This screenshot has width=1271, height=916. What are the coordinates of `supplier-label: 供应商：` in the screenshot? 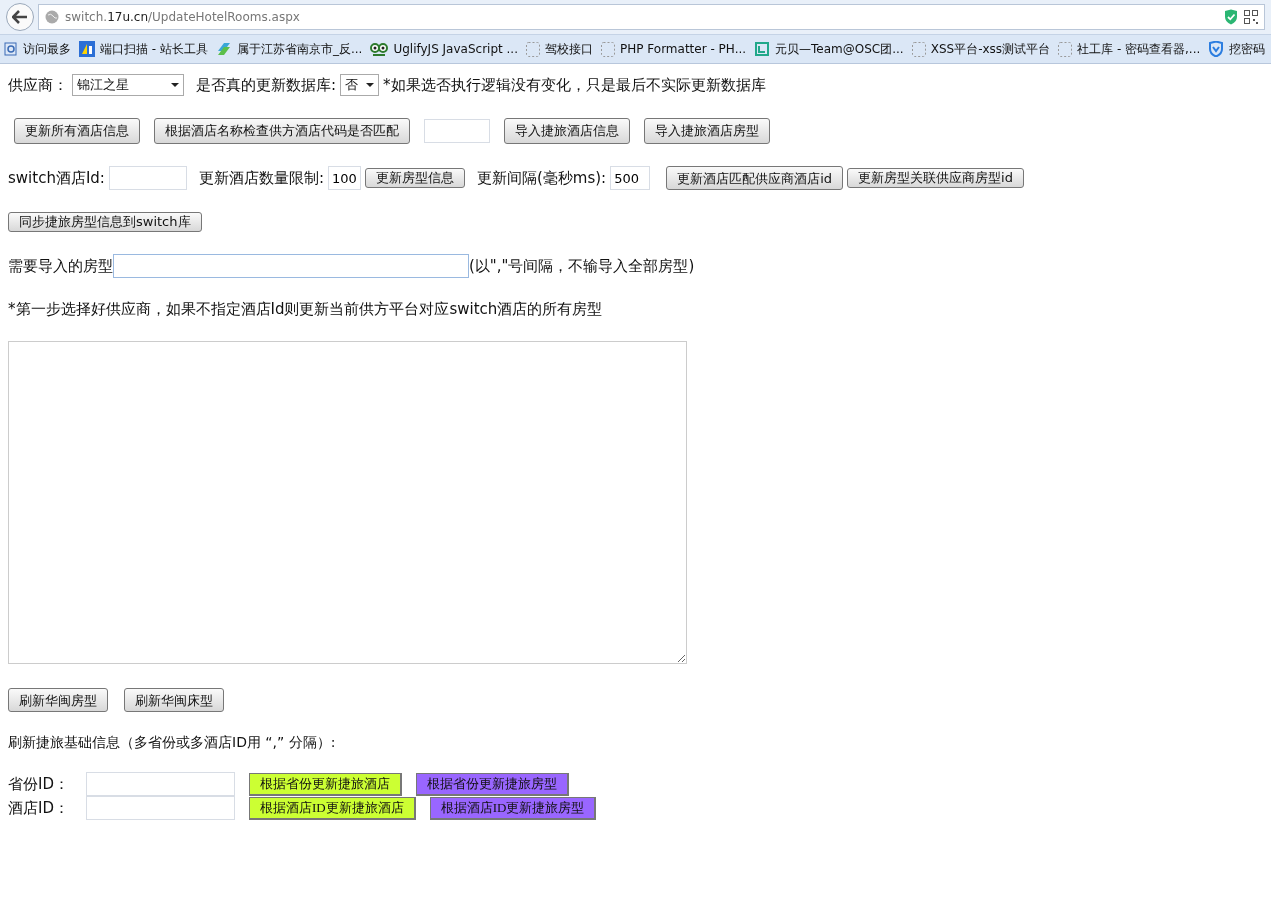 It's located at (38, 85).